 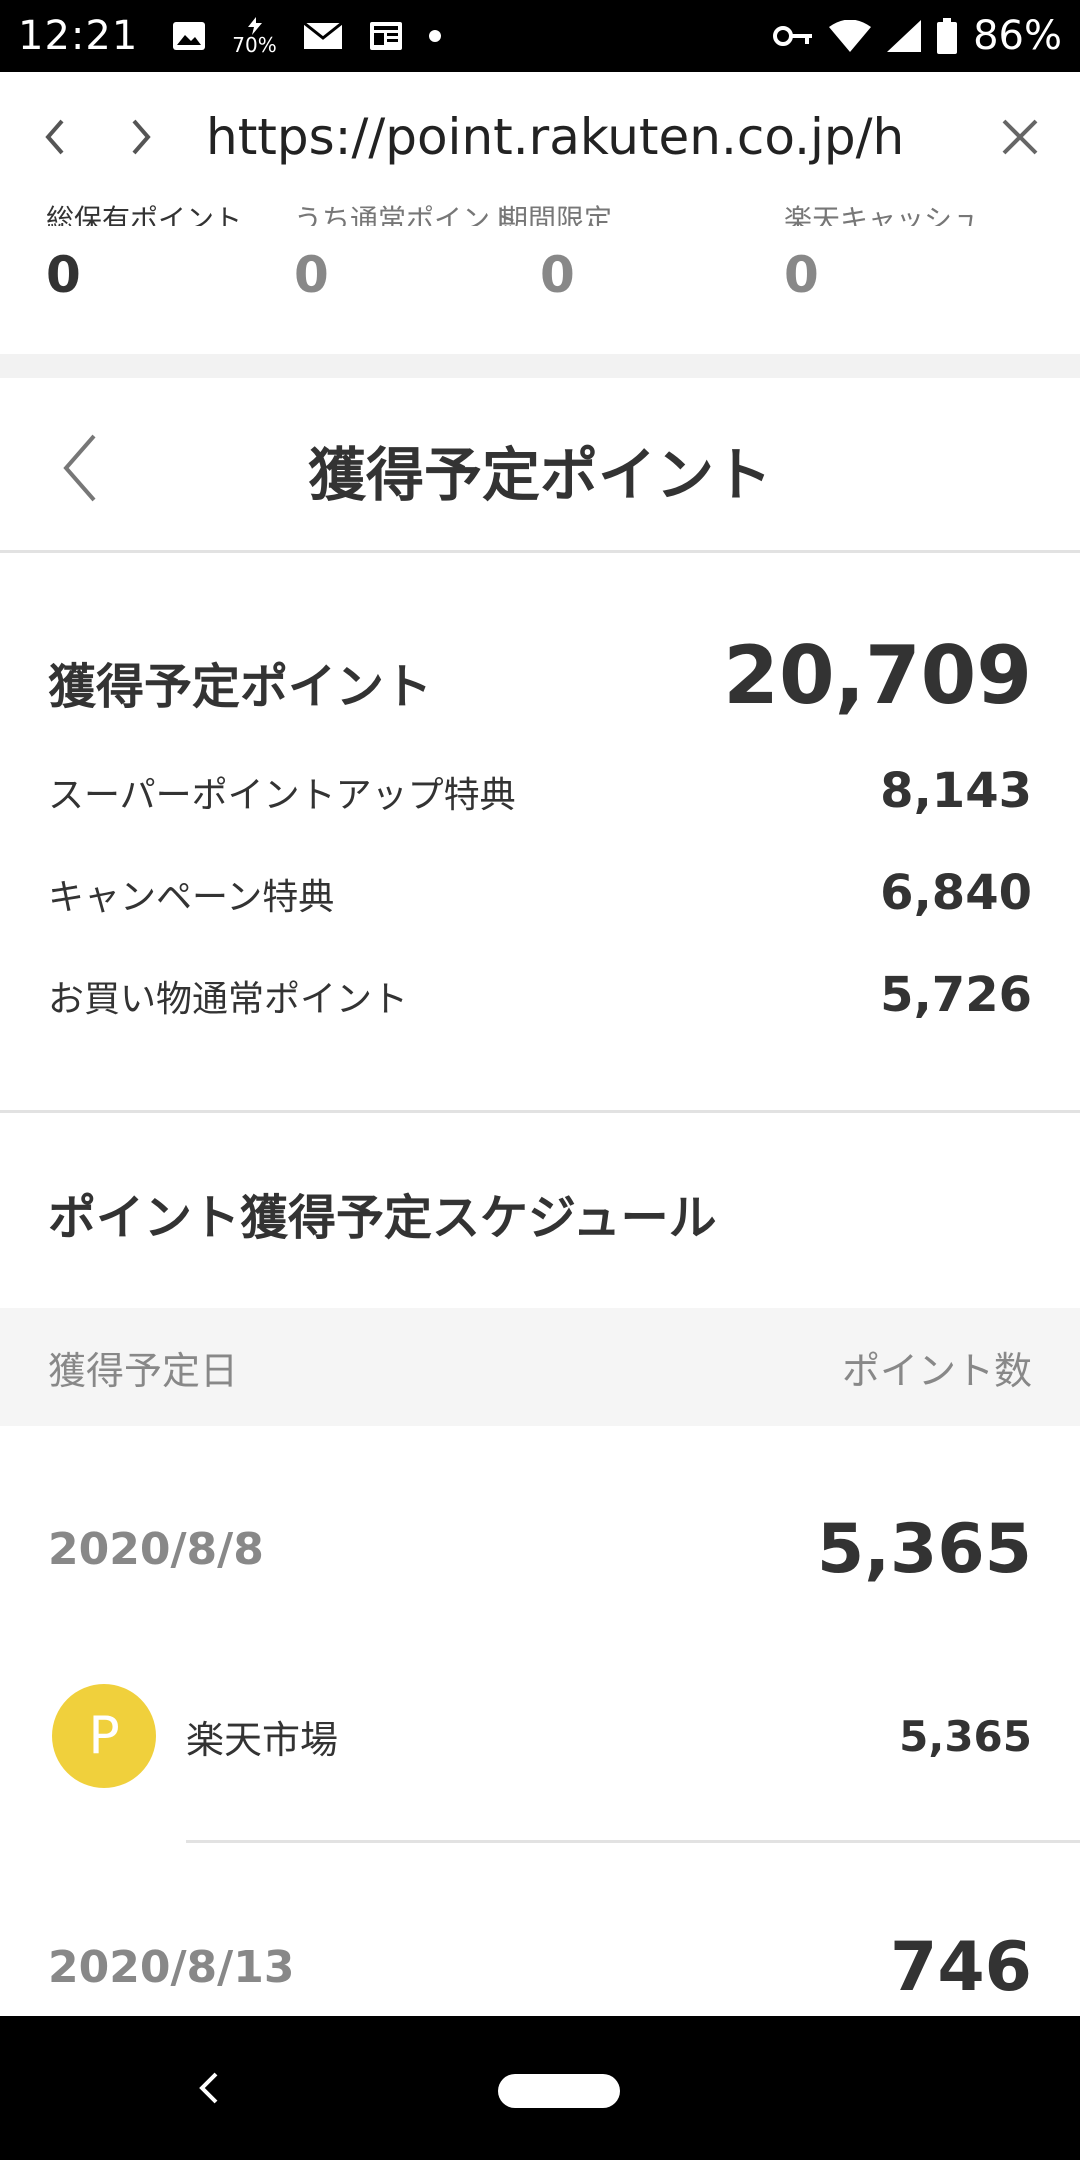 I want to click on total-label: 獲得予定ポイント, so click(x=240, y=687).